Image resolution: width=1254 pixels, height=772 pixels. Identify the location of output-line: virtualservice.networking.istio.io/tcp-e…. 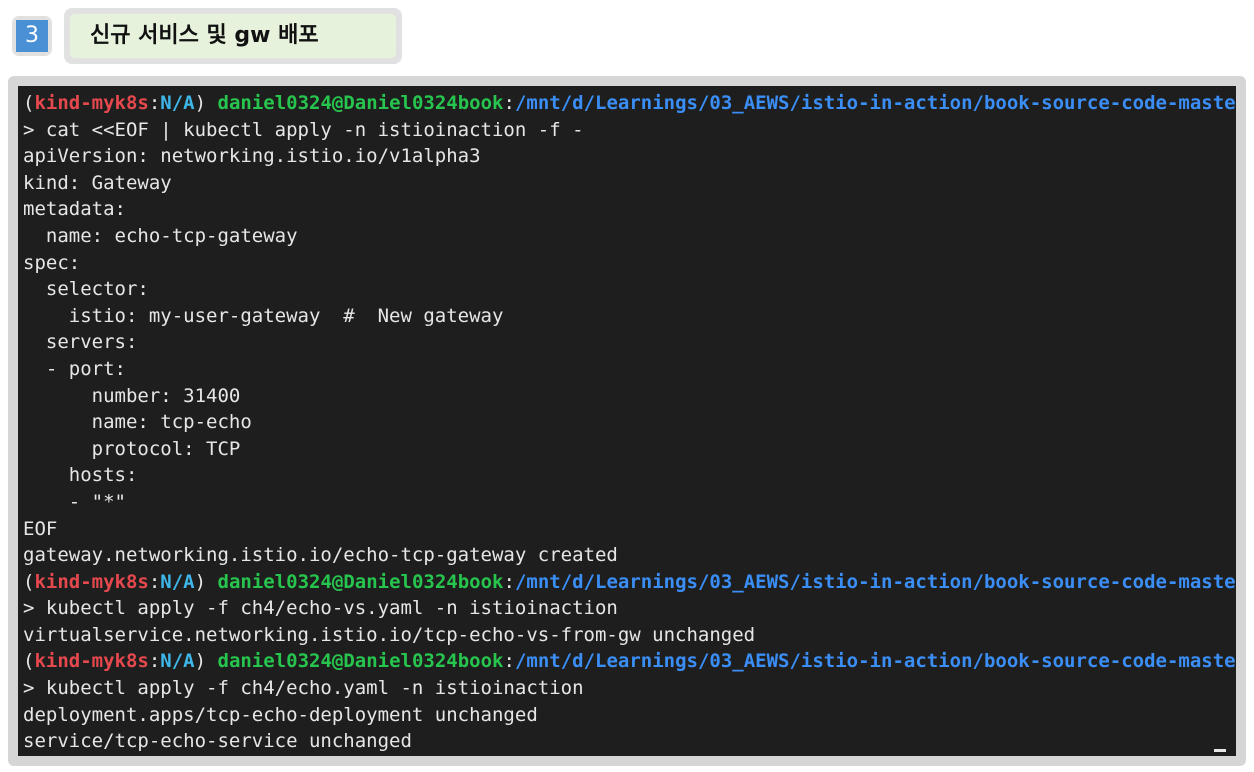
(389, 634).